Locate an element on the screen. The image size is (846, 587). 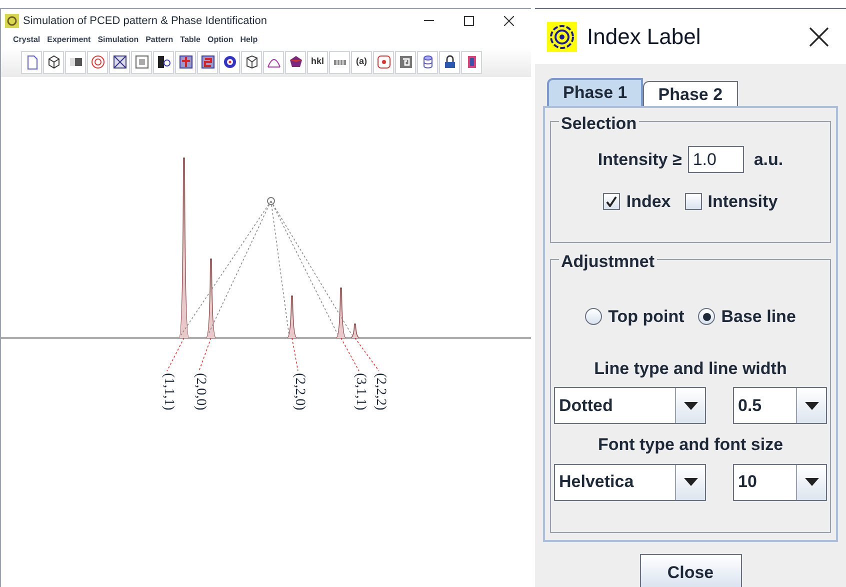
peak-label: (2,0,0) is located at coordinates (200, 391).